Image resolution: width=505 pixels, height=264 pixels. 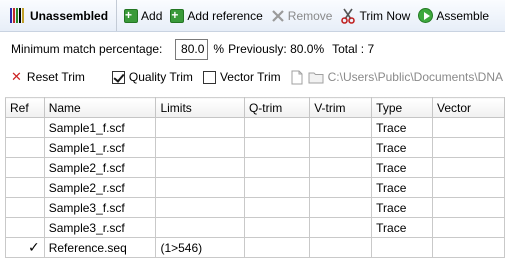 I want to click on table-row: ✓ Reference.seq (1>546), so click(x=255, y=247).